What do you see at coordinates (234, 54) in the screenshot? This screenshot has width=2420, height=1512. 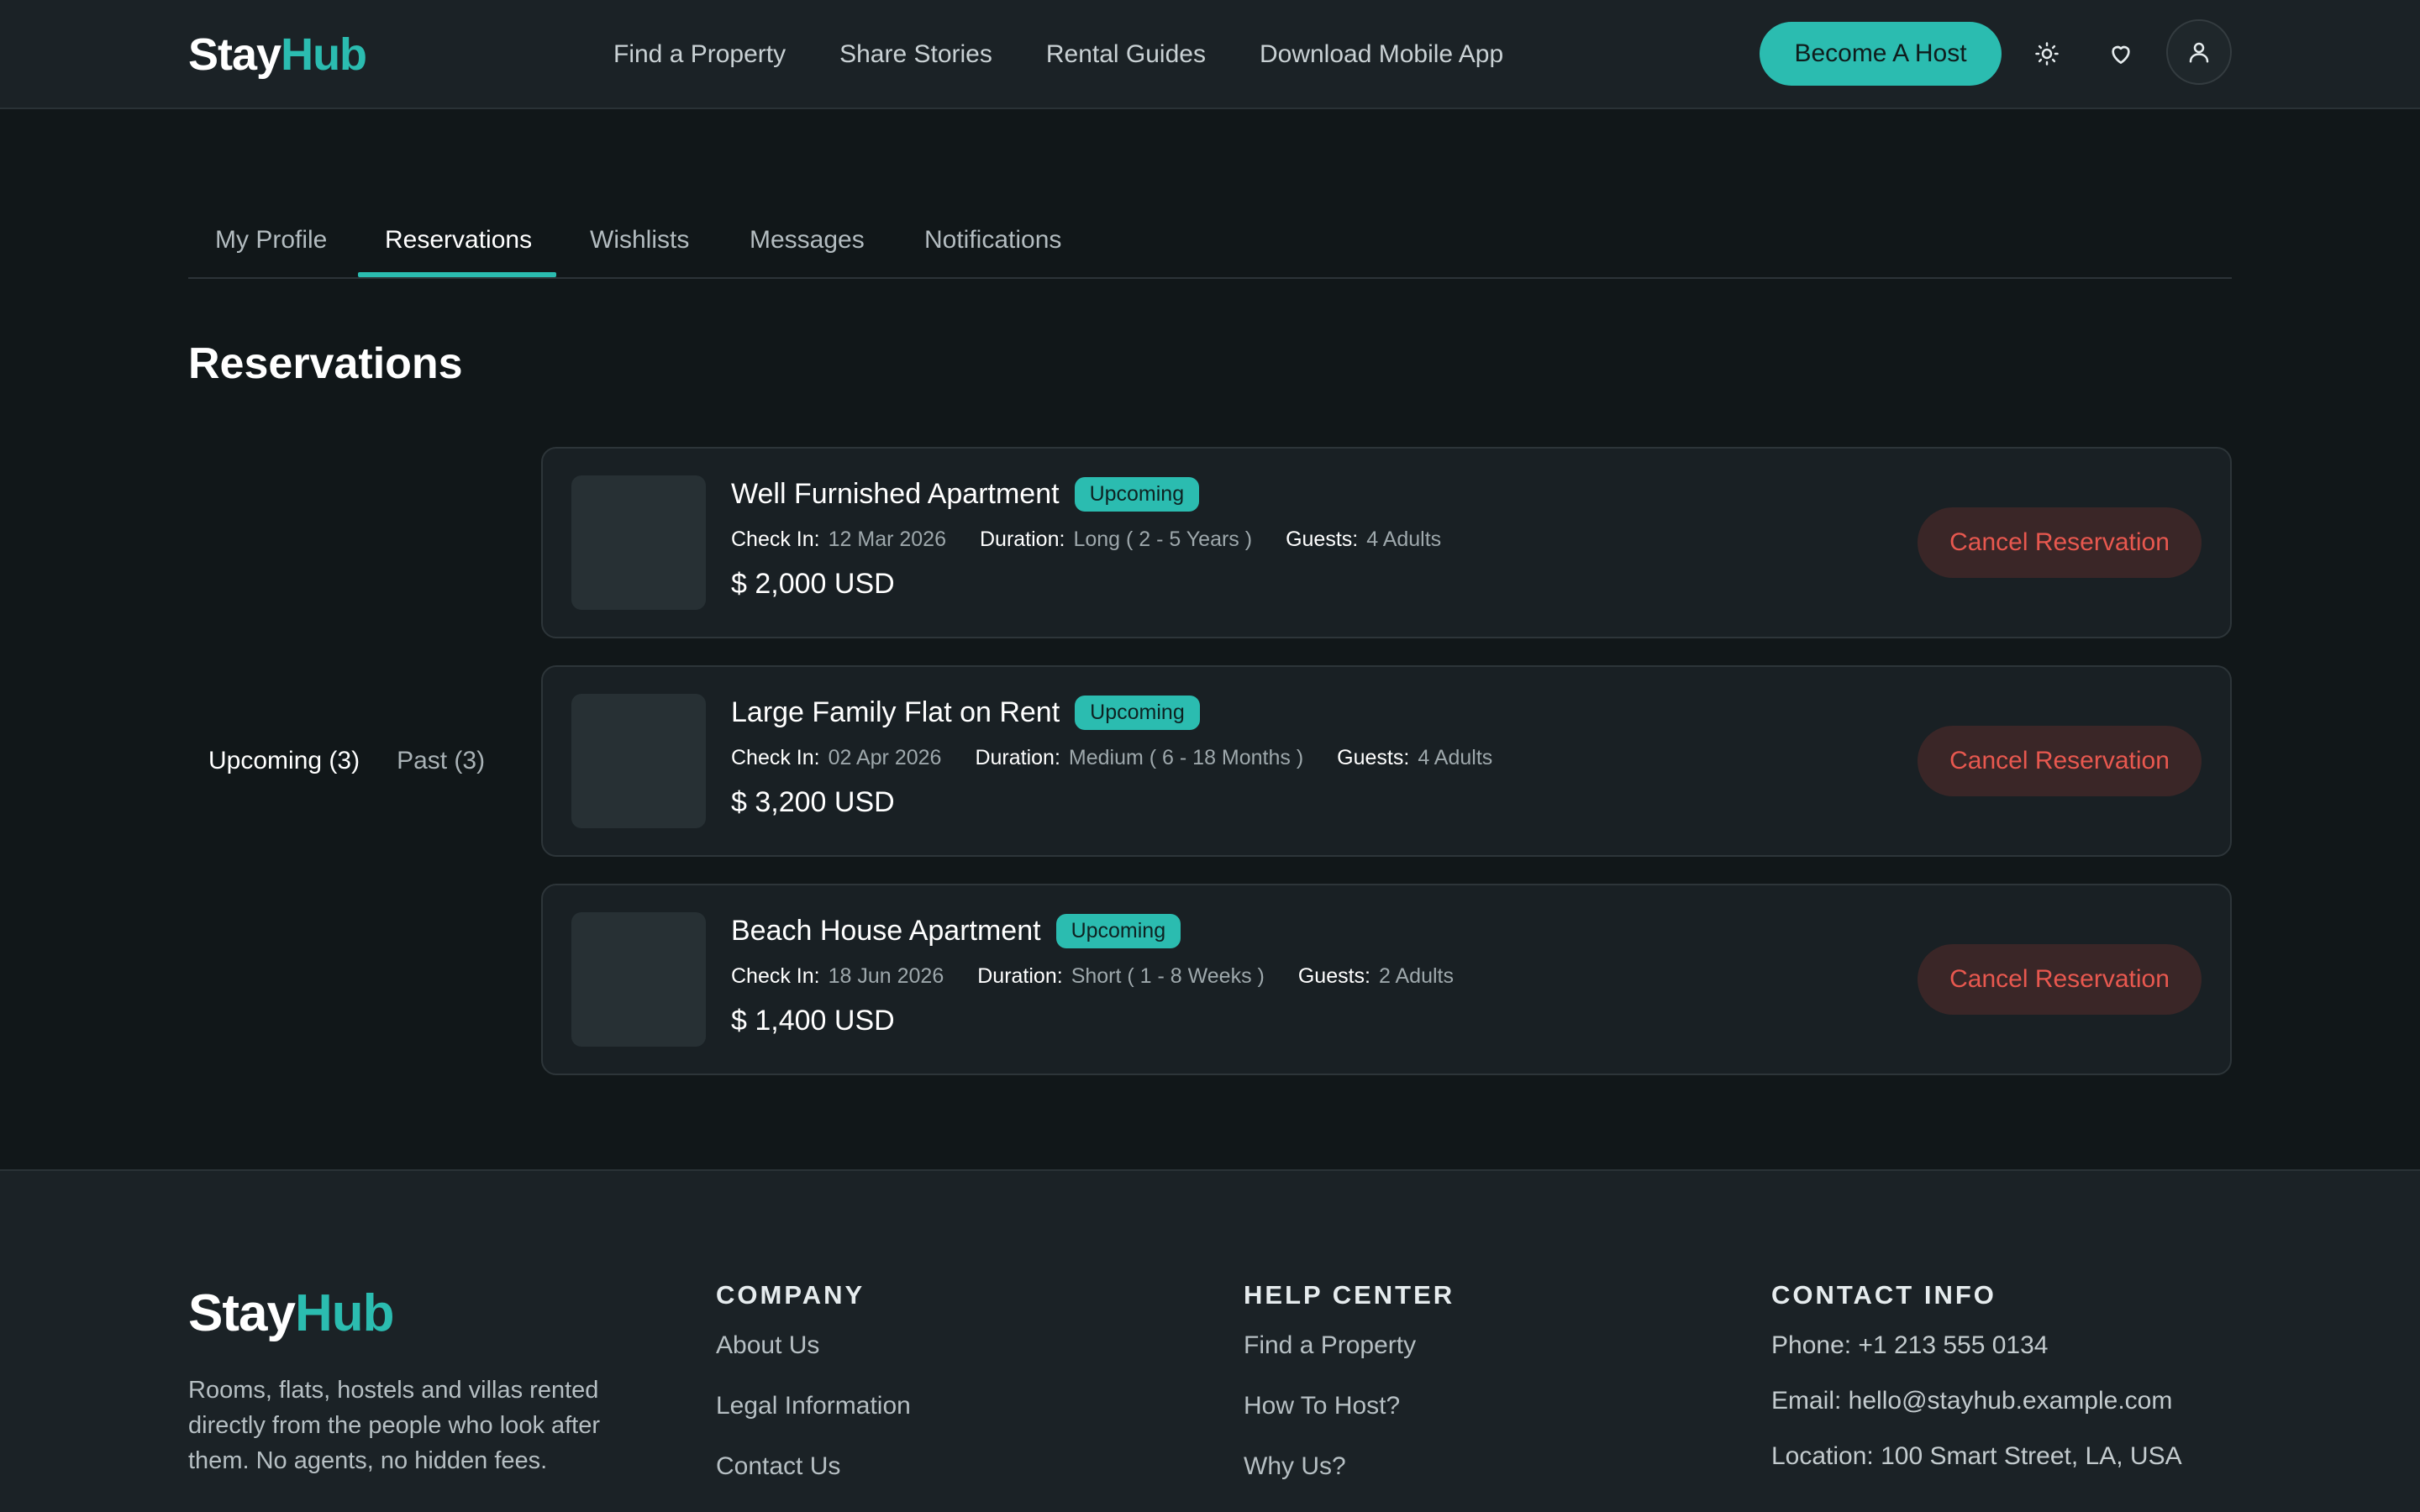 I see `brand-logo-part1: Stay` at bounding box center [234, 54].